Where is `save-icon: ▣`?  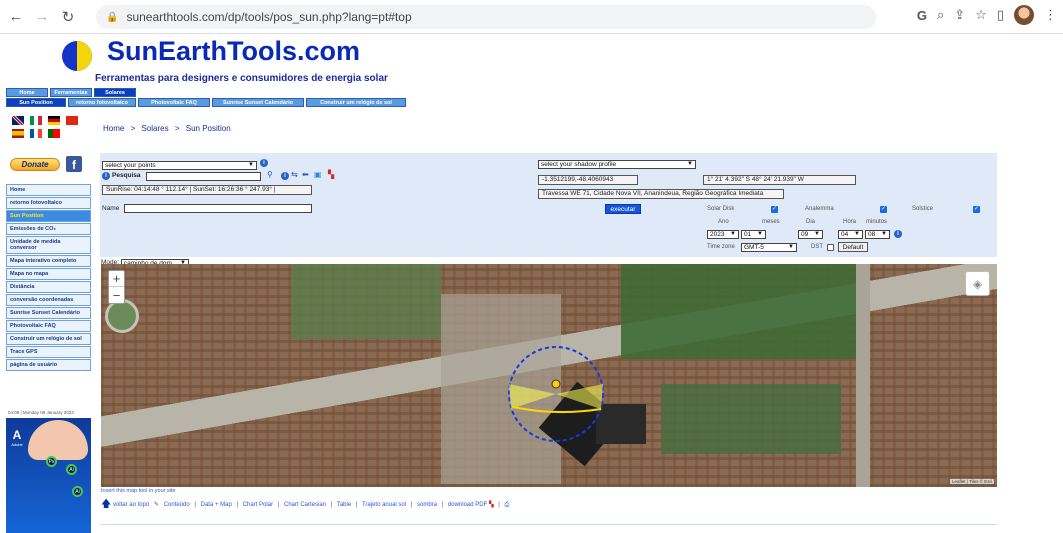 save-icon: ▣ is located at coordinates (318, 174).